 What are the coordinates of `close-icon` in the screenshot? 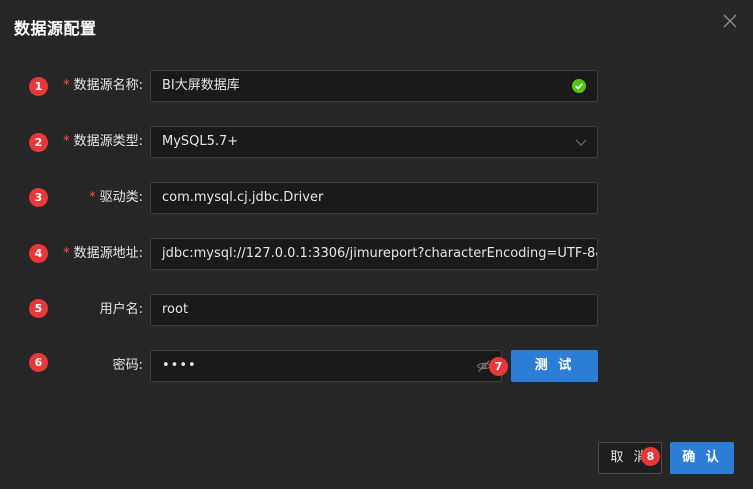 It's located at (730, 21).